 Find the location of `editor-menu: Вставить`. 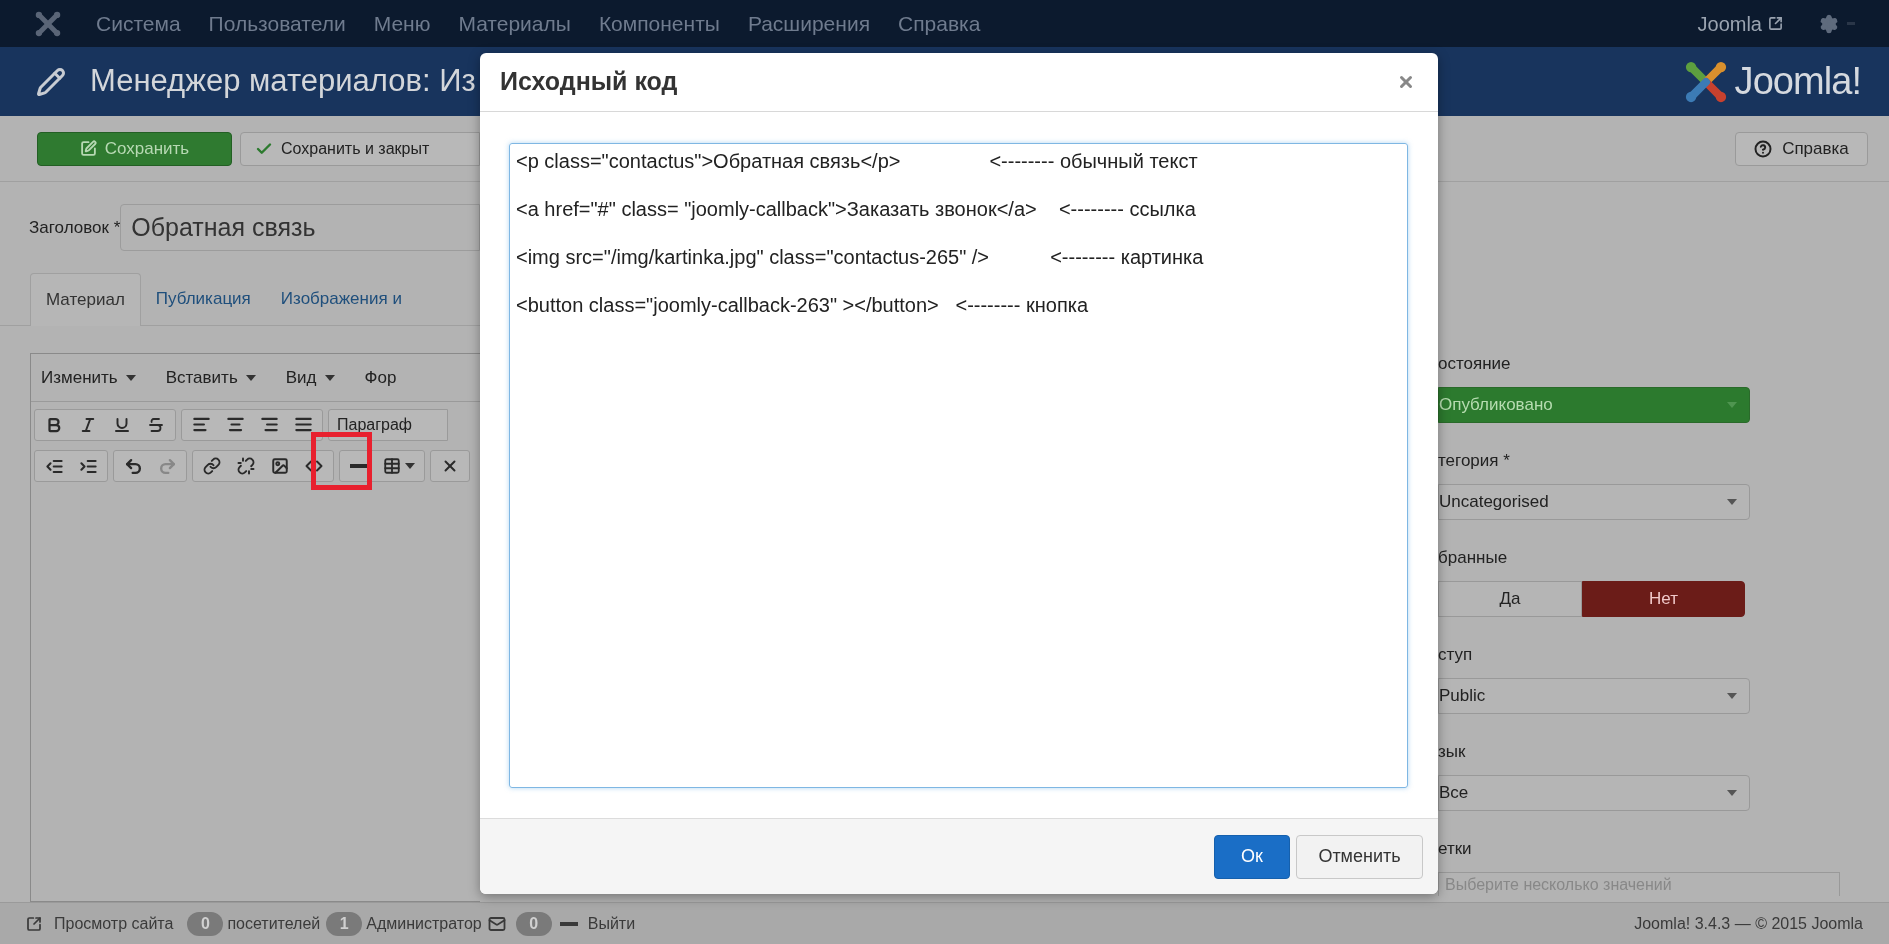

editor-menu: Вставить is located at coordinates (210, 377).